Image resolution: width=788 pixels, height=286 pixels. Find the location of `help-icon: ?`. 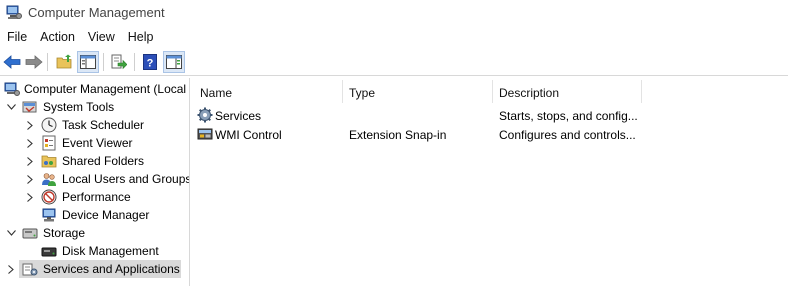

help-icon: ? is located at coordinates (150, 62).